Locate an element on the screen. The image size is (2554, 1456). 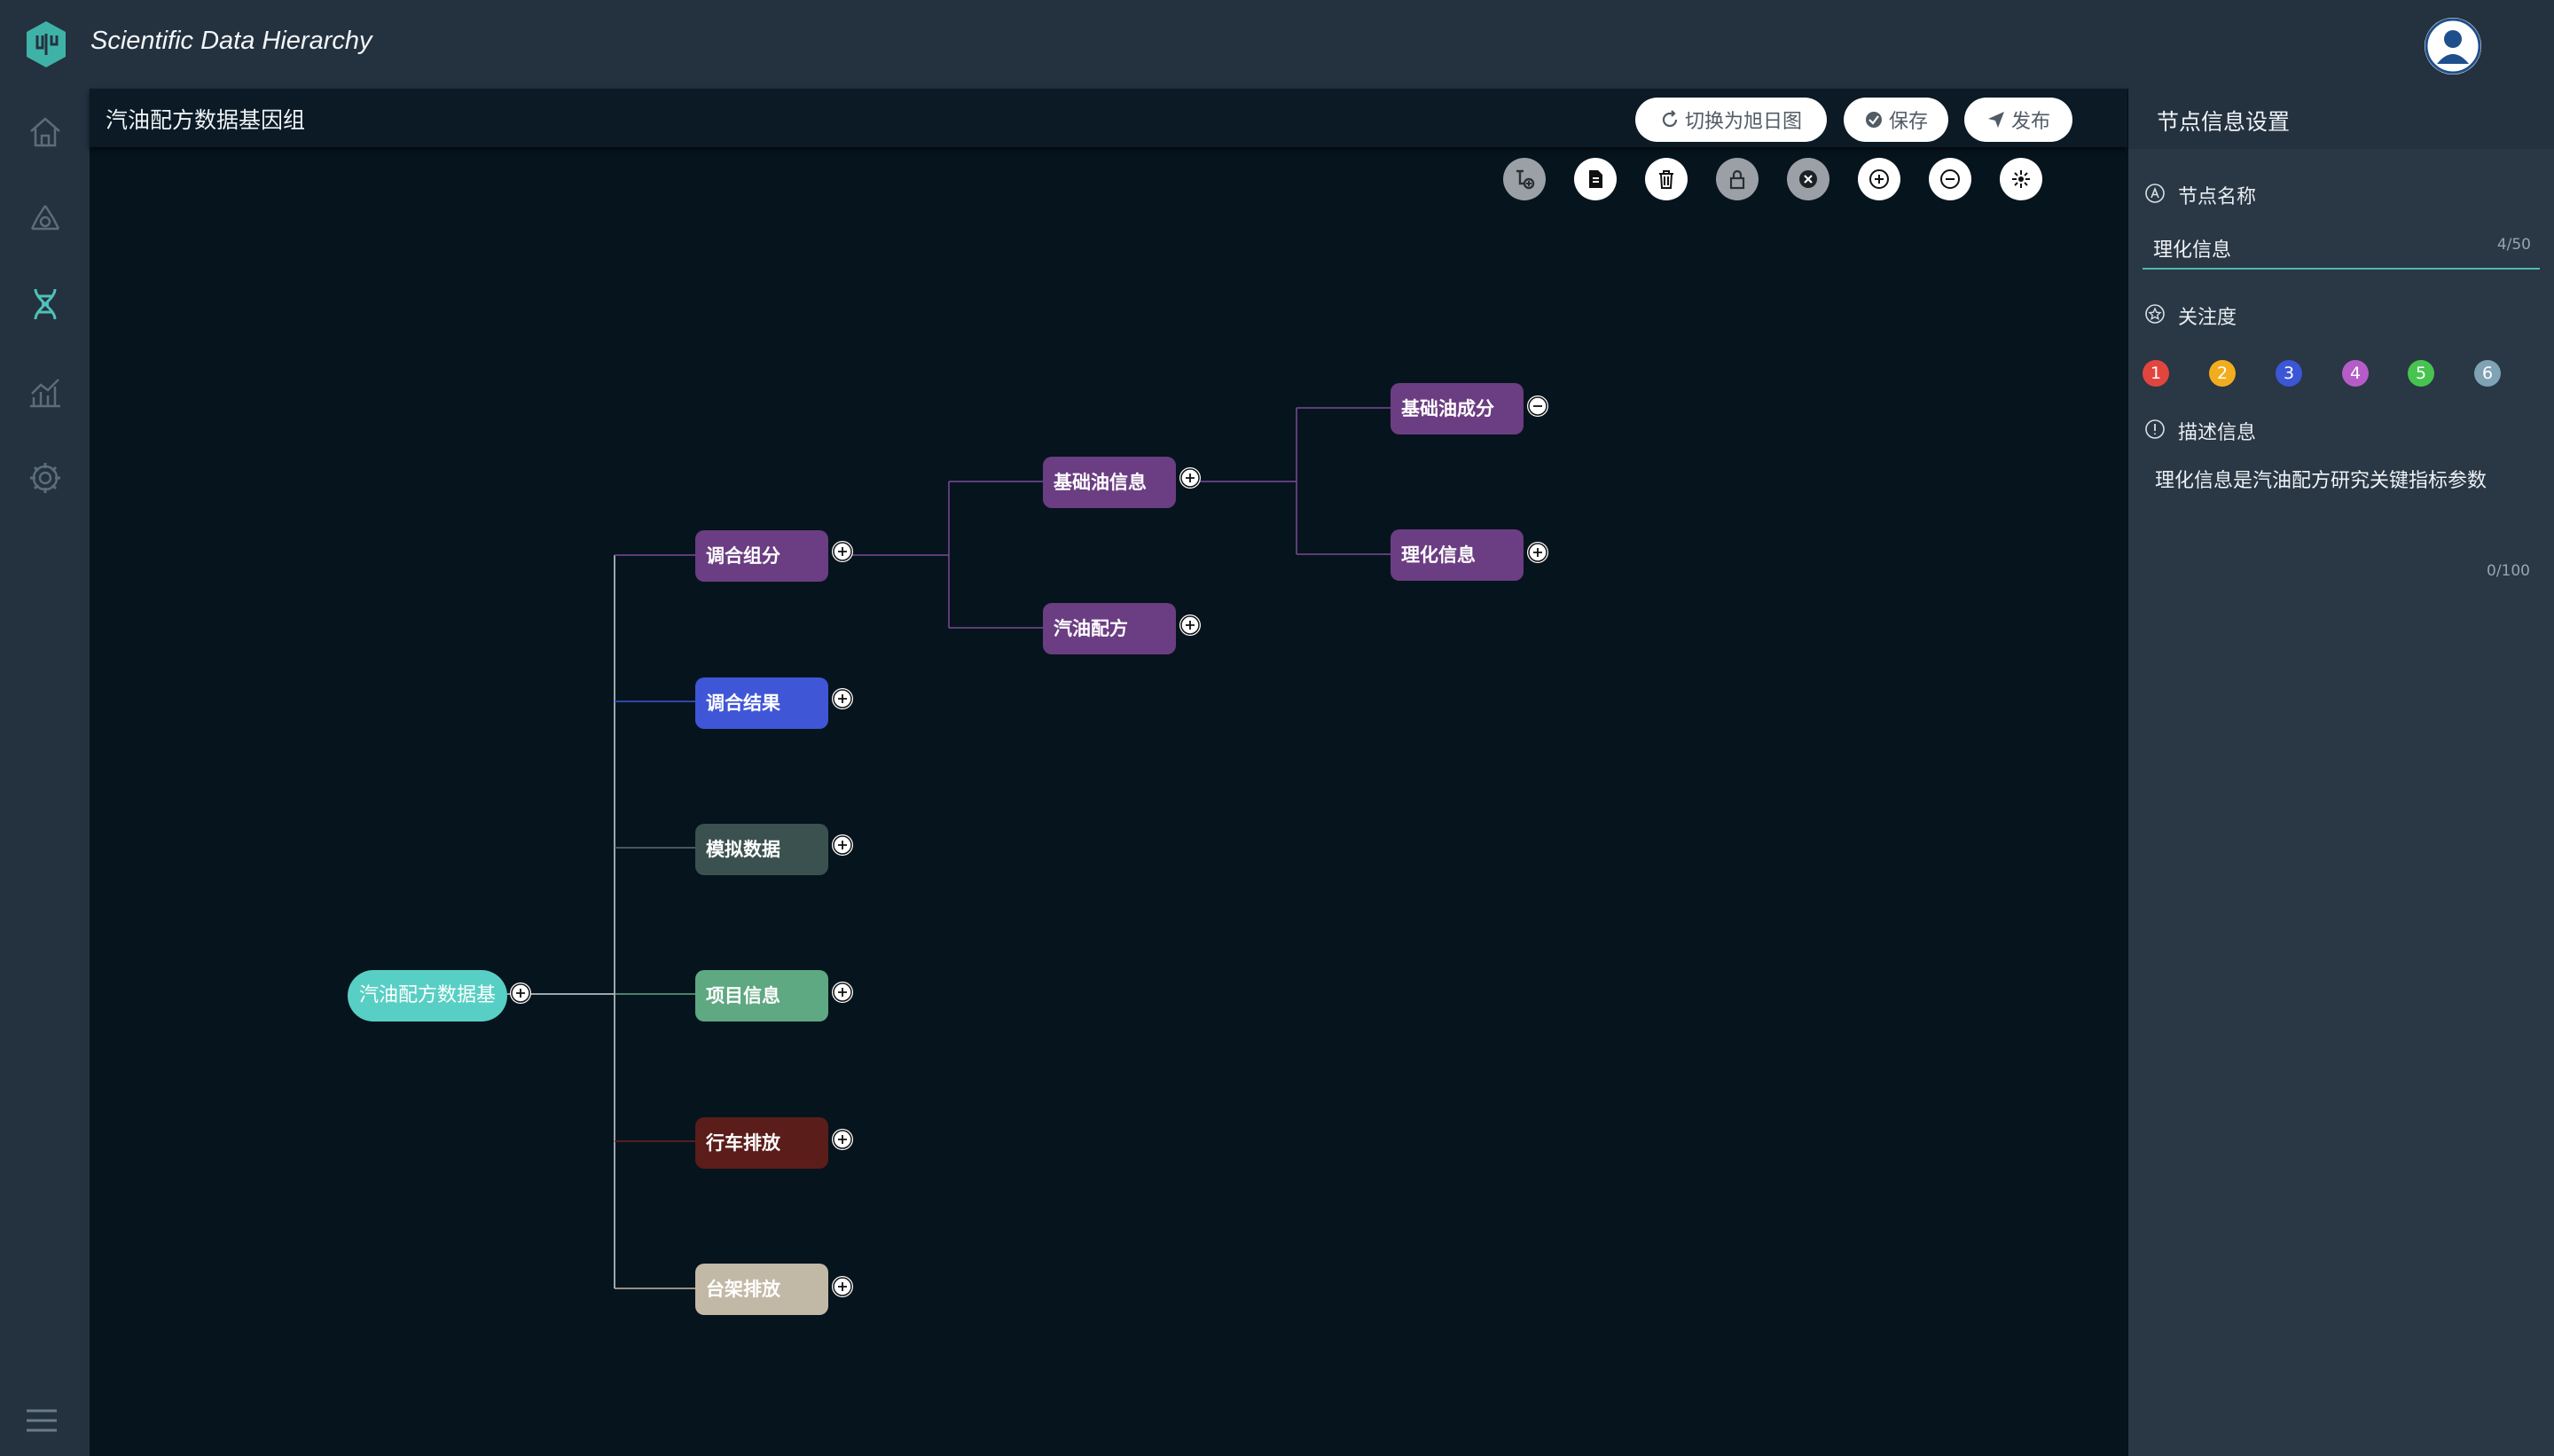
close-icon is located at coordinates (1808, 179).